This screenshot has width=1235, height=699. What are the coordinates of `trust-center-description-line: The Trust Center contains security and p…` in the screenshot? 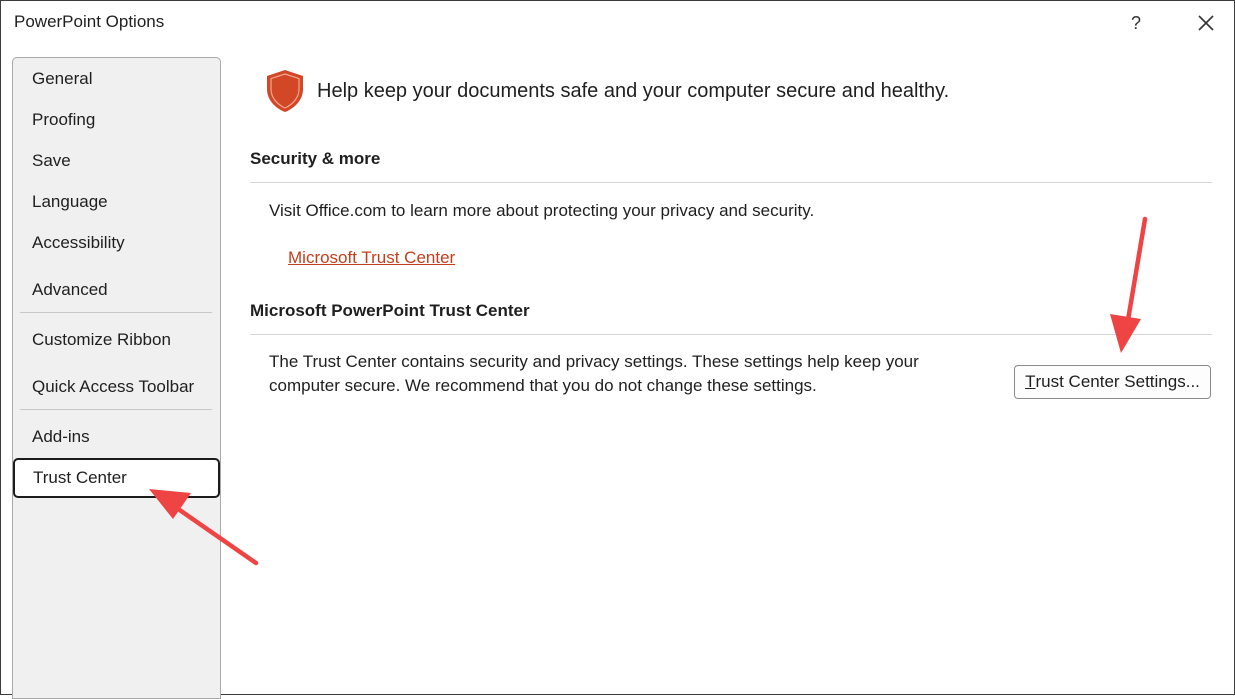 It's located at (594, 361).